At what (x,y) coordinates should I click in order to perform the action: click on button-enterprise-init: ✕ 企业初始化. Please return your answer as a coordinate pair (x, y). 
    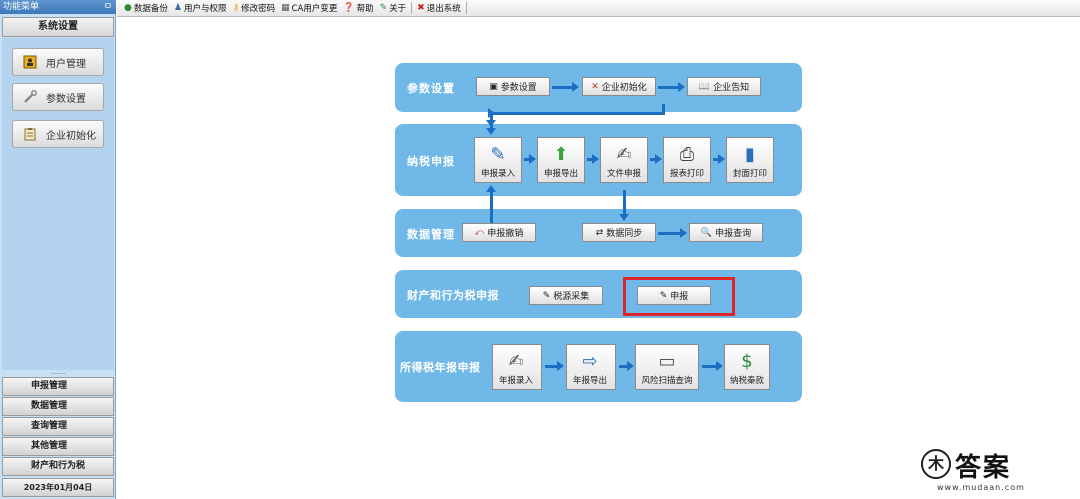
    Looking at the image, I should click on (619, 86).